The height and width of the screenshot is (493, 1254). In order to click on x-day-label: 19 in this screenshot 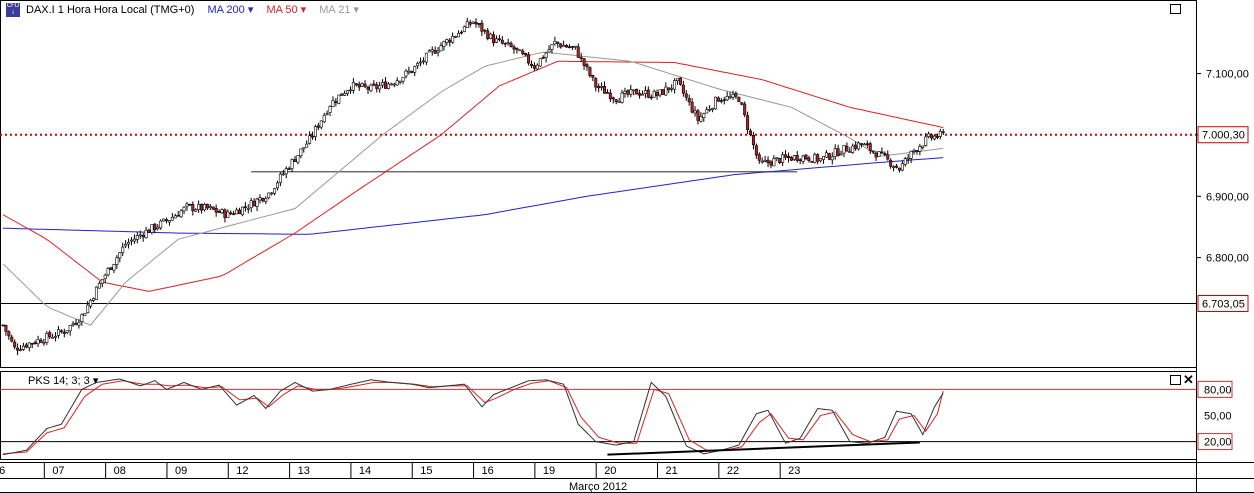, I will do `click(549, 471)`.